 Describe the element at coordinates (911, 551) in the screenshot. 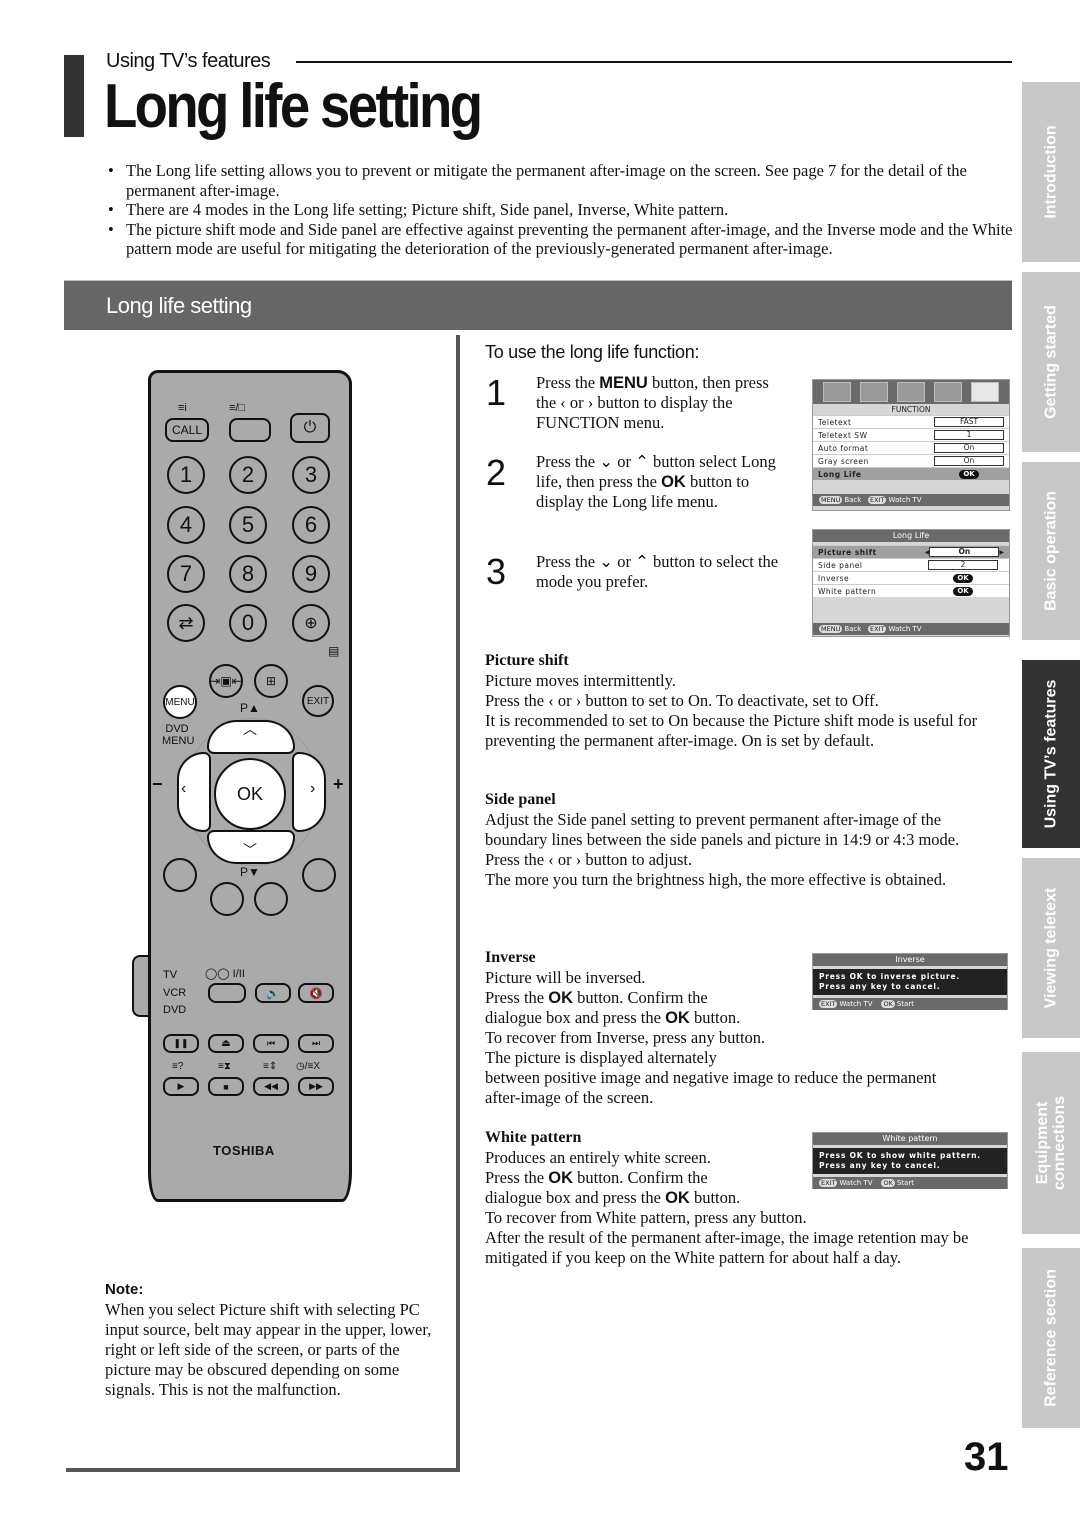

I see `osd-row-selected: Picture shift ◀ On ▶` at that location.